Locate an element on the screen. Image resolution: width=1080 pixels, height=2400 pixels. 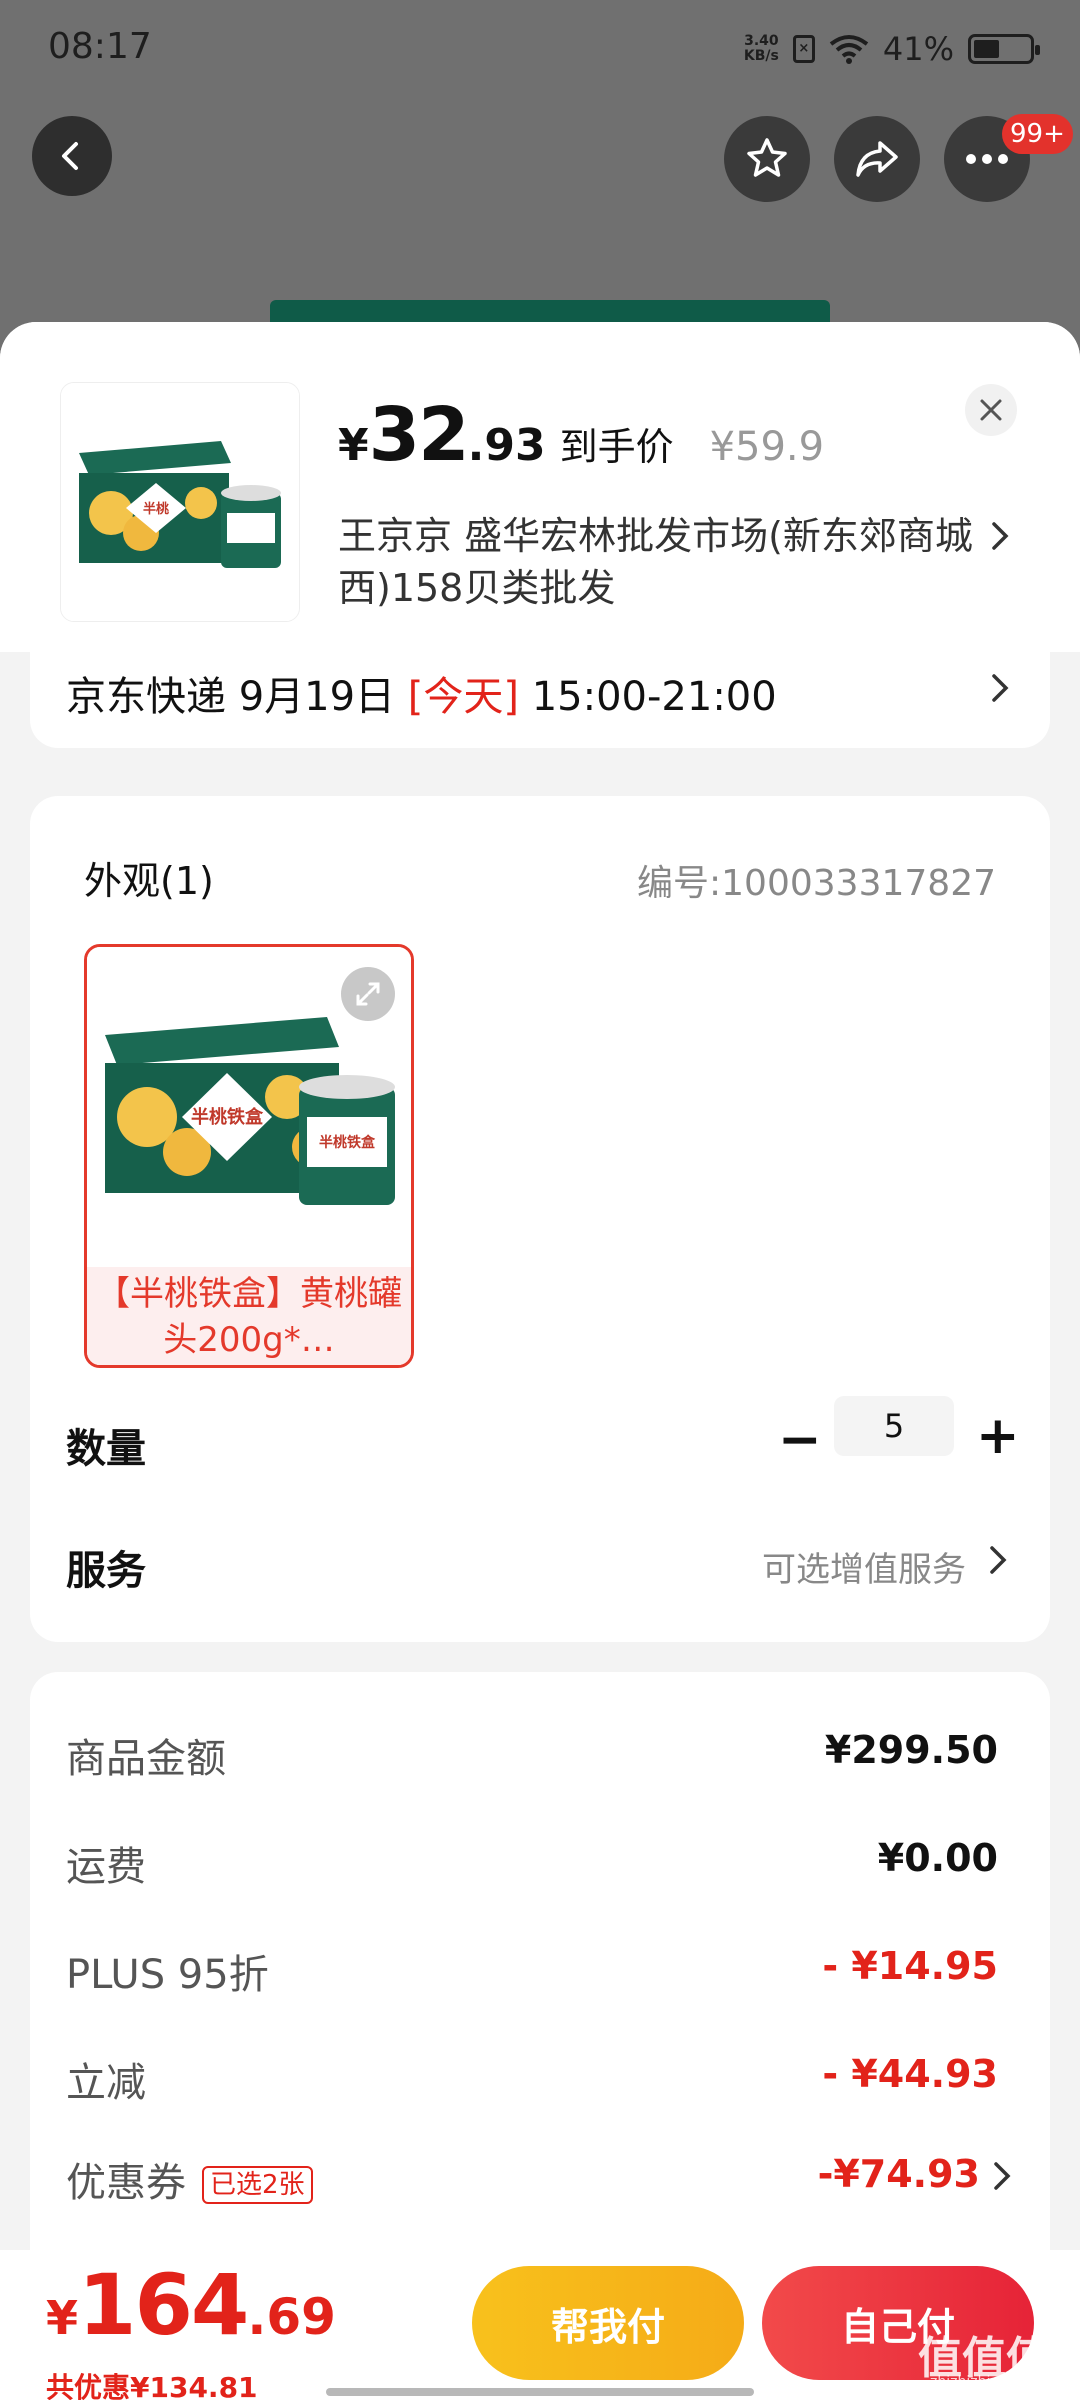
status-icons: 3.40 KB/s × 41% is located at coordinates (892, 49).